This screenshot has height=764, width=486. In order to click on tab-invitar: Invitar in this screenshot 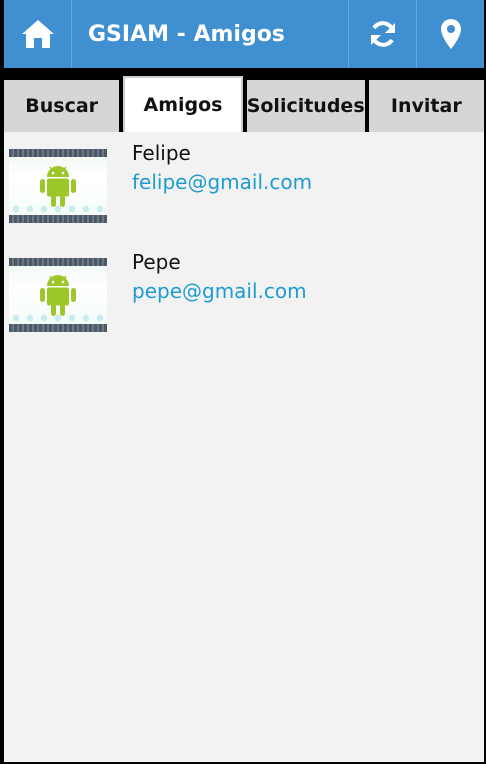, I will do `click(426, 106)`.